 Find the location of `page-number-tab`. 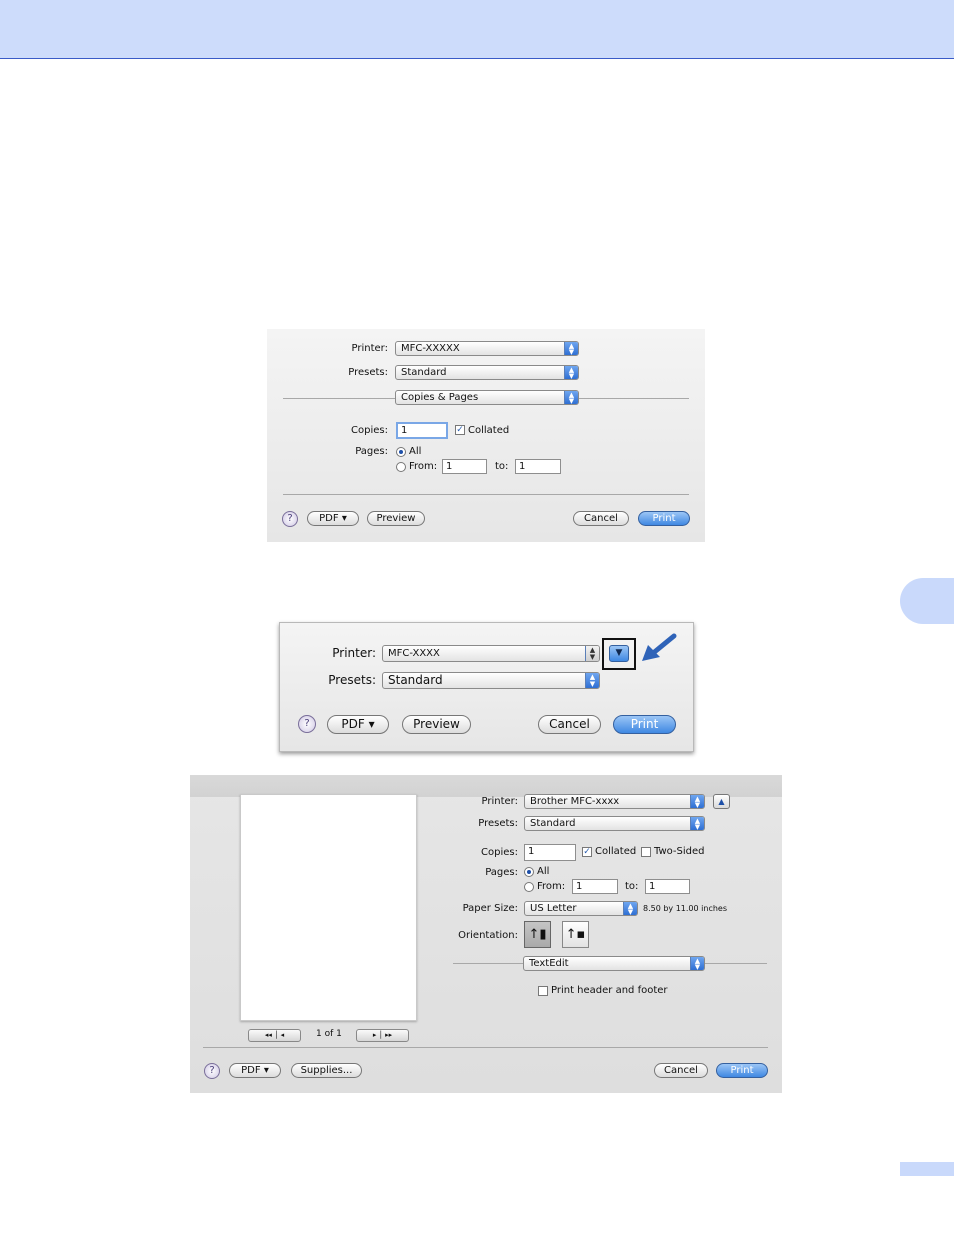

page-number-tab is located at coordinates (927, 1169).